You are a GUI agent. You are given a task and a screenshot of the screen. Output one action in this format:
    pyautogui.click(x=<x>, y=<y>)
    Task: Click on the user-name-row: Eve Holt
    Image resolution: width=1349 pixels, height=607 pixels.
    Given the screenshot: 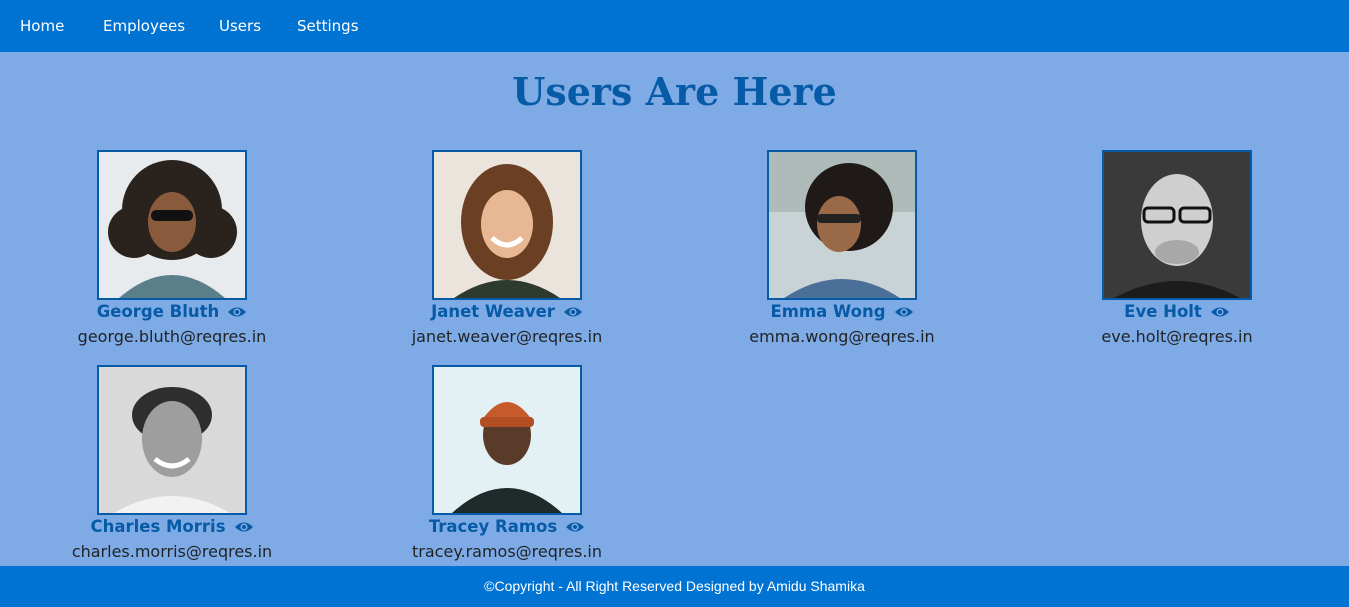 What is the action you would take?
    pyautogui.click(x=1177, y=312)
    